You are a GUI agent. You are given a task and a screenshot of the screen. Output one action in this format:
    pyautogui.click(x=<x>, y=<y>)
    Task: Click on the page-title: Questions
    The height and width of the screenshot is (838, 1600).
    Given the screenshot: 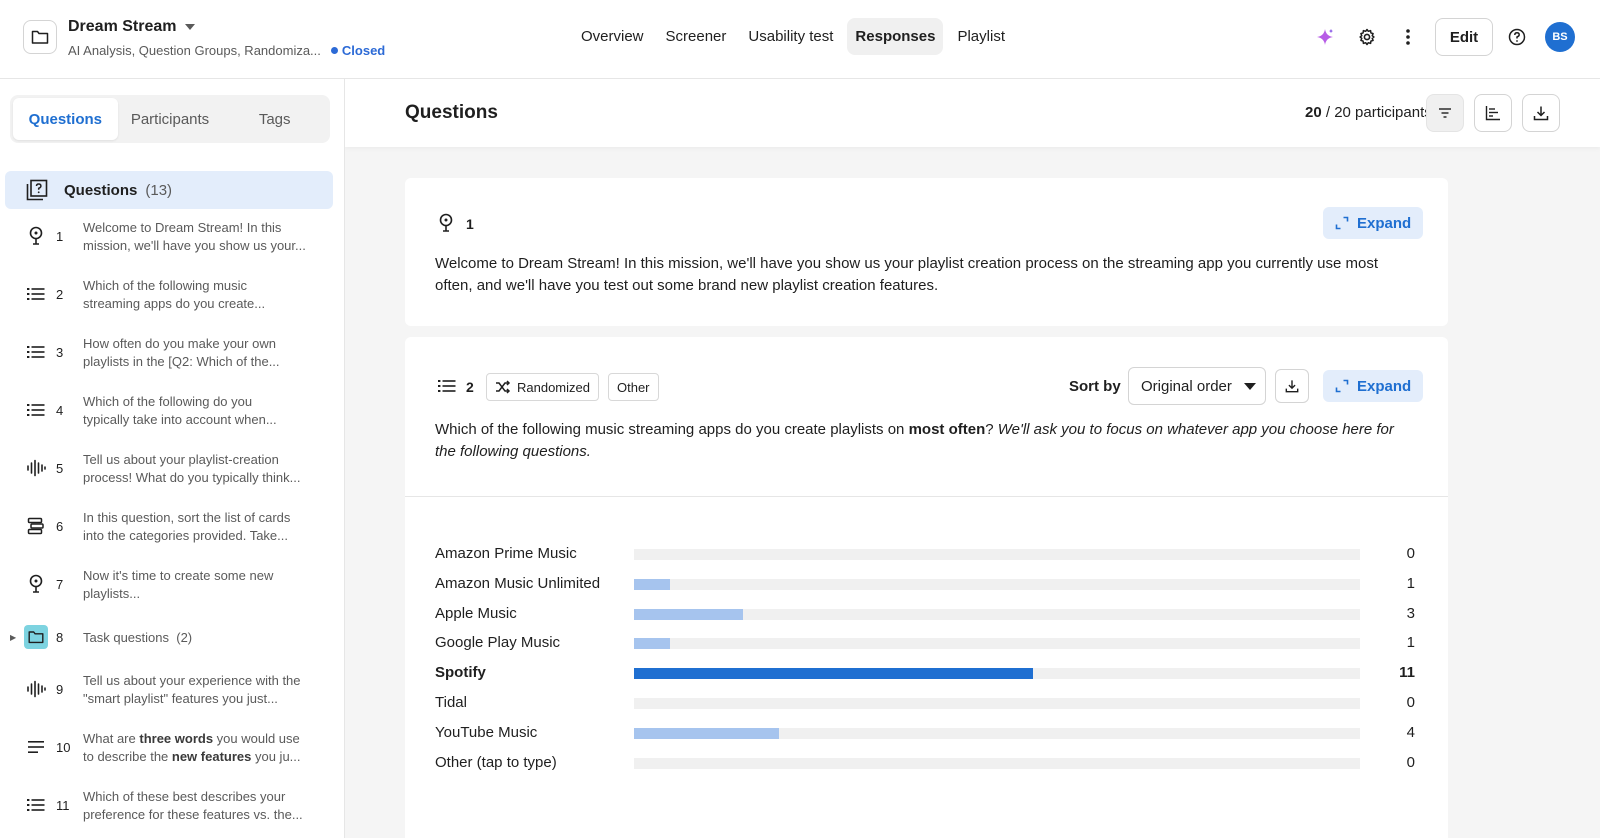 What is the action you would take?
    pyautogui.click(x=451, y=112)
    